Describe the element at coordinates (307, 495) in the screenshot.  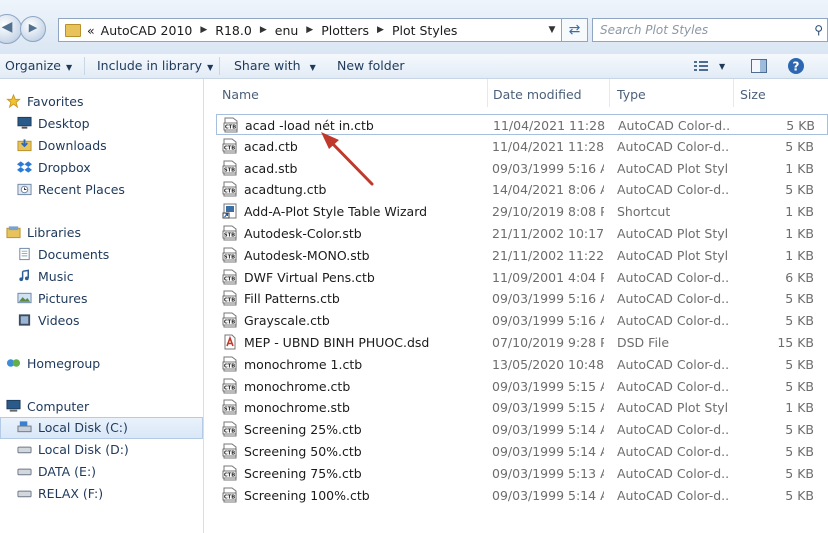
I see `file-name: Screening 100%.ctb` at that location.